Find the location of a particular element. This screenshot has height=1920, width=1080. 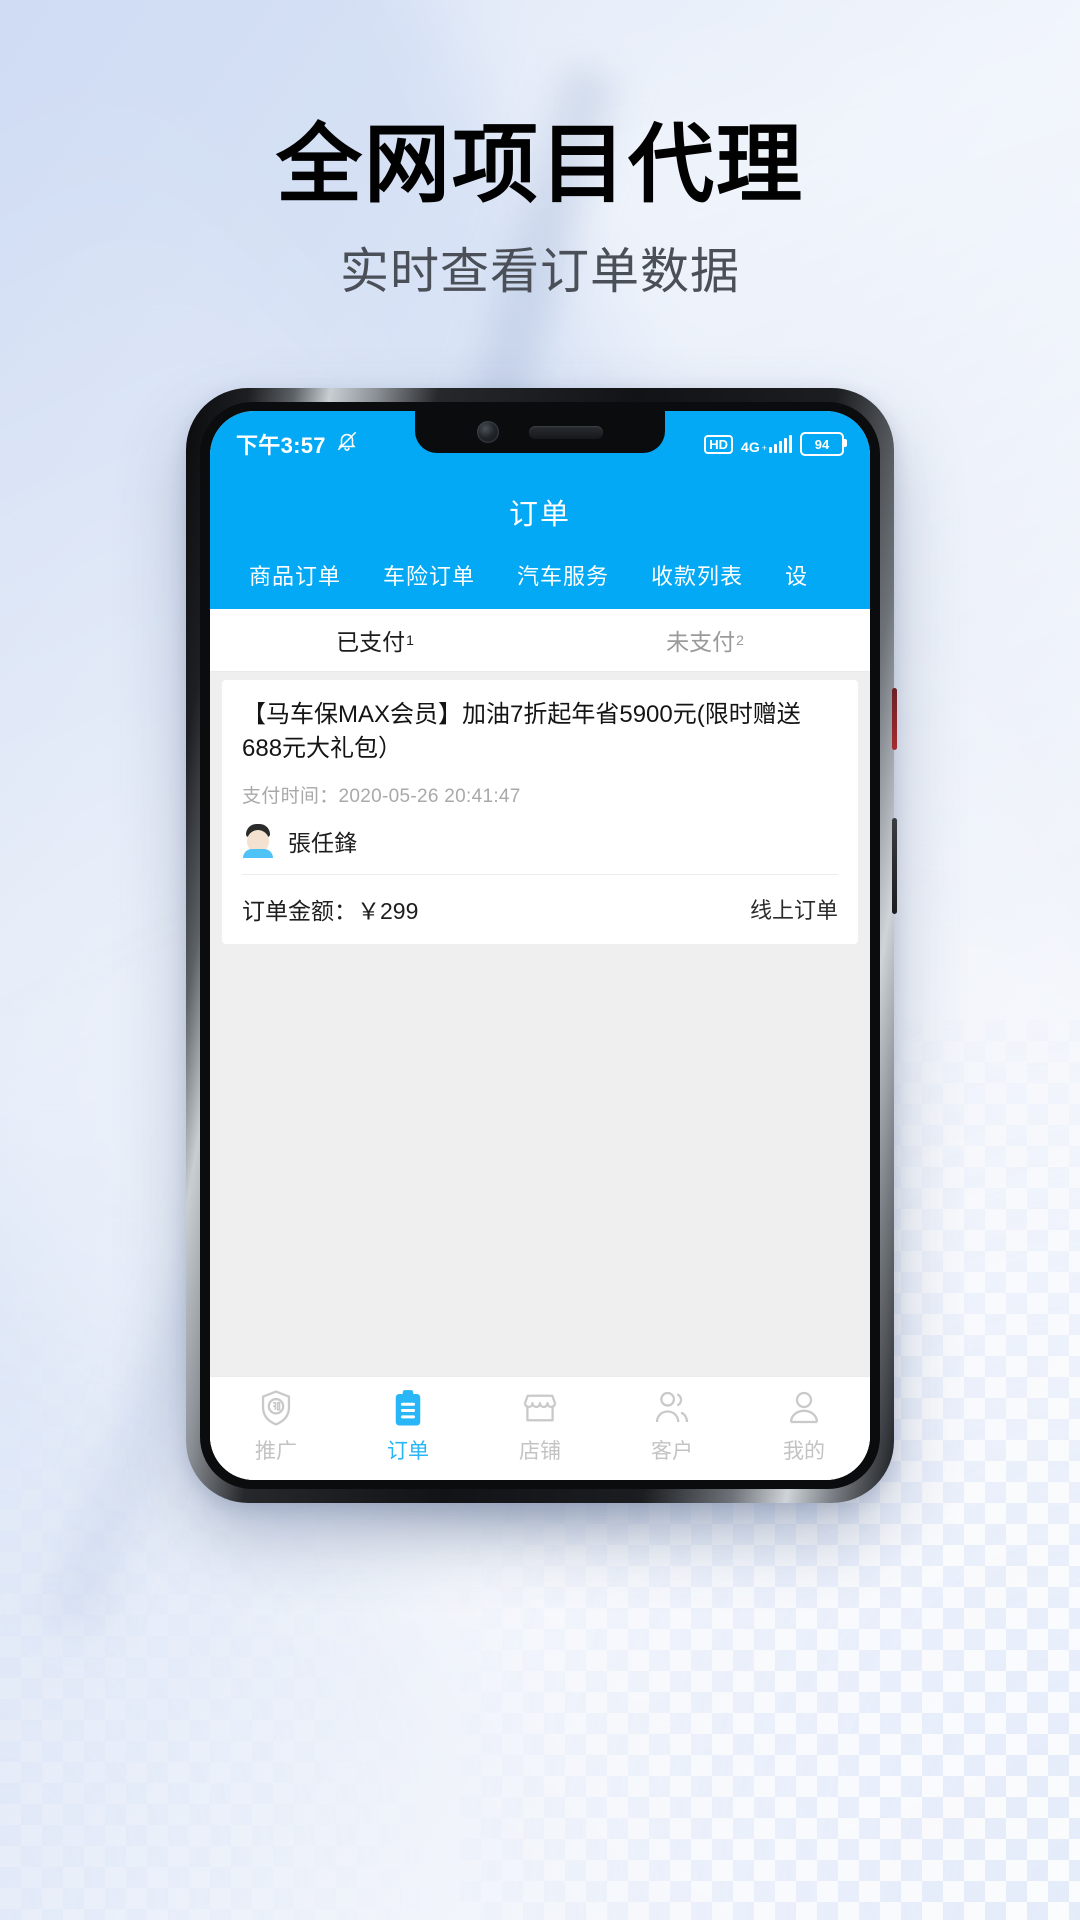

order-customer-name: 張任鋒 is located at coordinates (322, 843).